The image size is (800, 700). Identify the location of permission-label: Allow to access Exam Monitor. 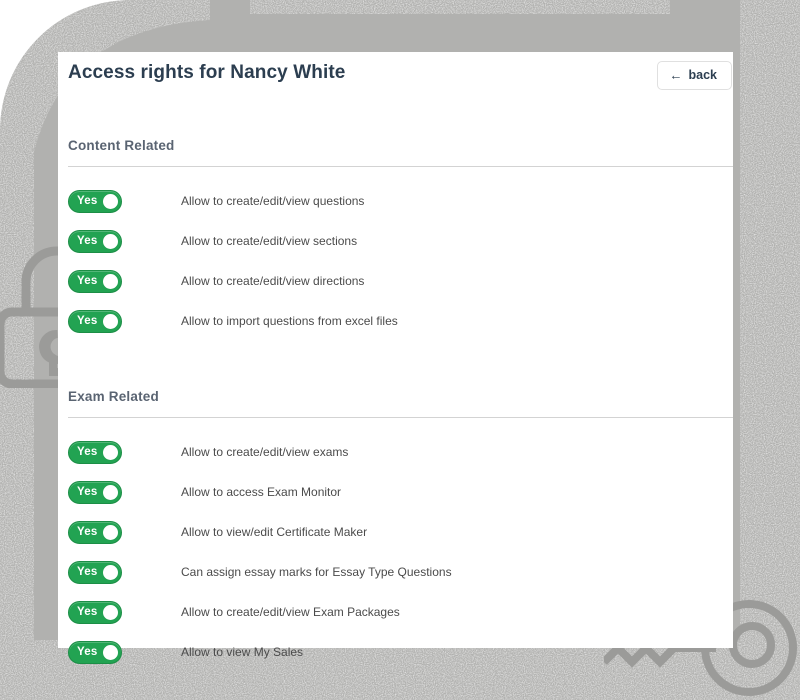
(261, 492).